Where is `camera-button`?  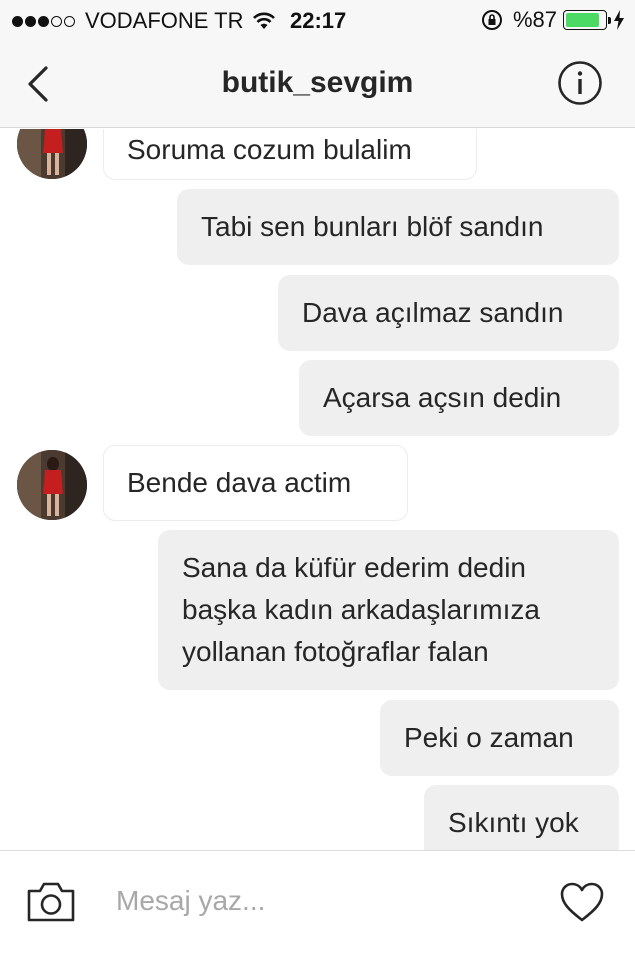
camera-button is located at coordinates (51, 902).